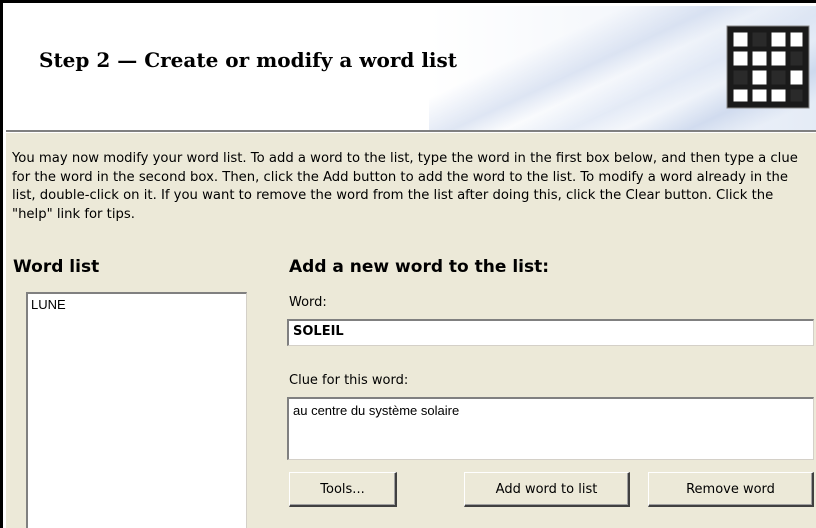  I want to click on crossword-grid-icon, so click(768, 67).